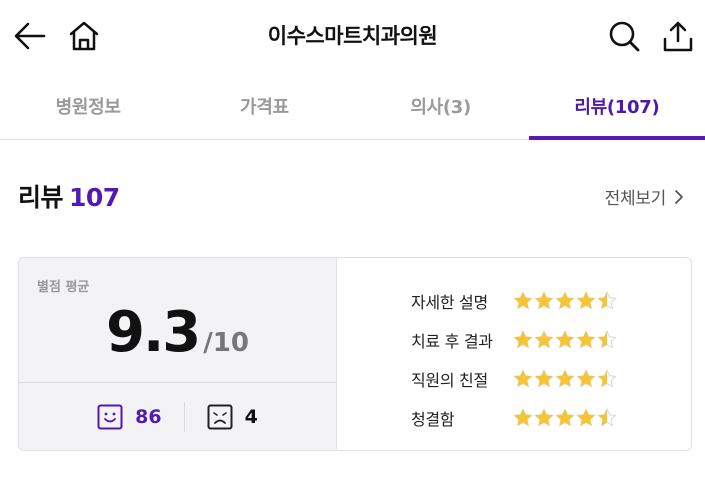 The image size is (705, 493). I want to click on tab-hospital-info: 병원정보, so click(88, 105).